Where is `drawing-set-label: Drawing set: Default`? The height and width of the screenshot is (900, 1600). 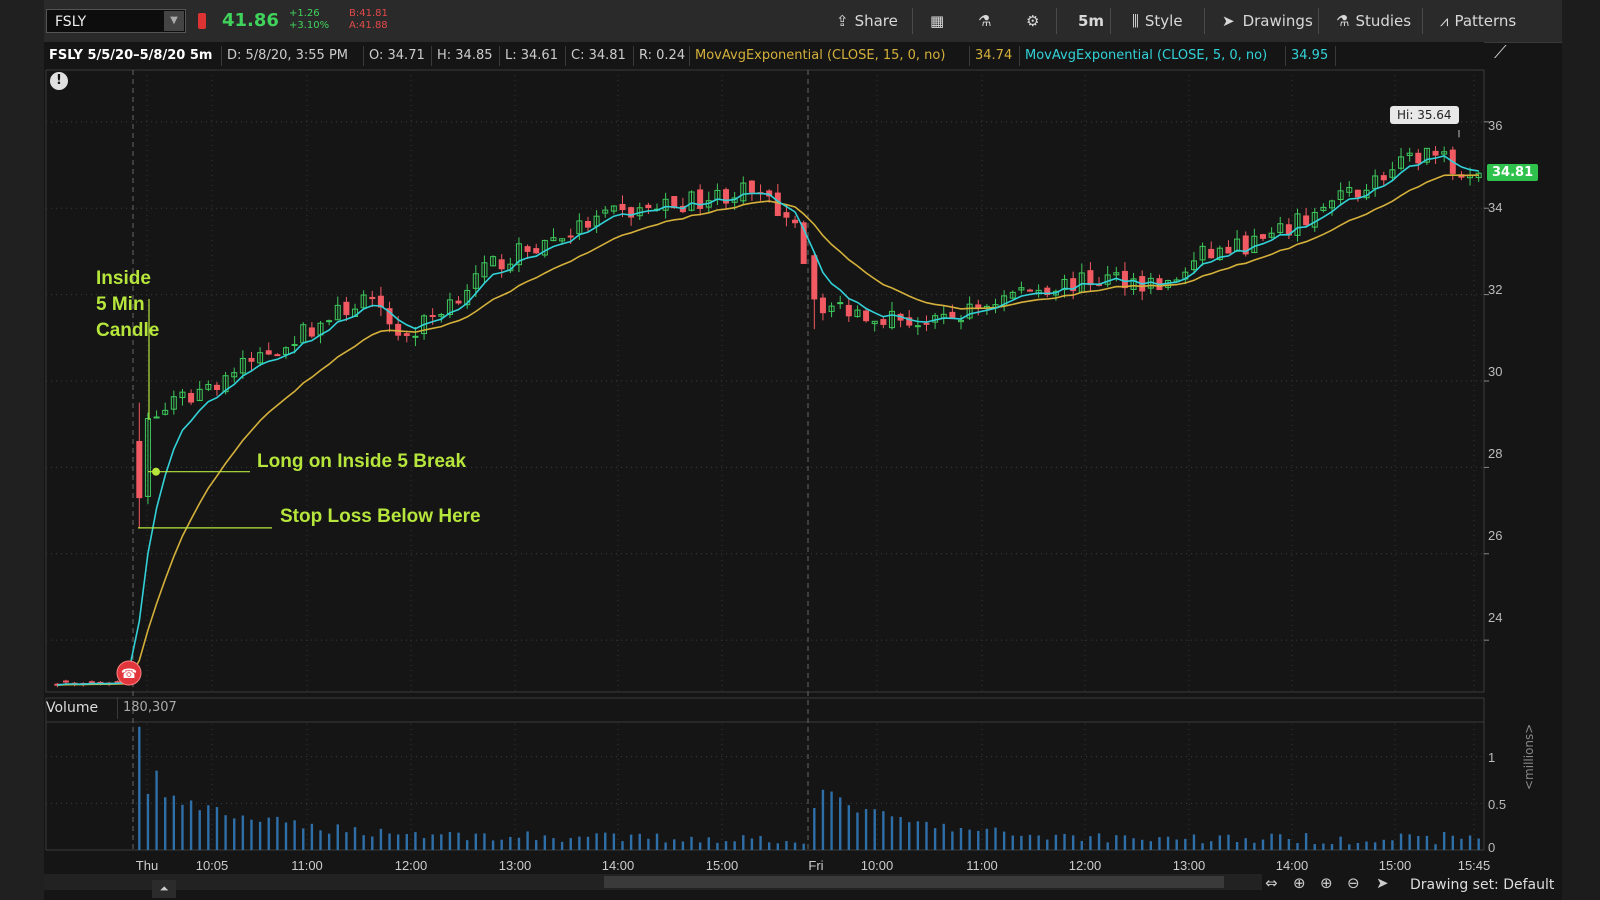 drawing-set-label: Drawing set: Default is located at coordinates (1482, 885).